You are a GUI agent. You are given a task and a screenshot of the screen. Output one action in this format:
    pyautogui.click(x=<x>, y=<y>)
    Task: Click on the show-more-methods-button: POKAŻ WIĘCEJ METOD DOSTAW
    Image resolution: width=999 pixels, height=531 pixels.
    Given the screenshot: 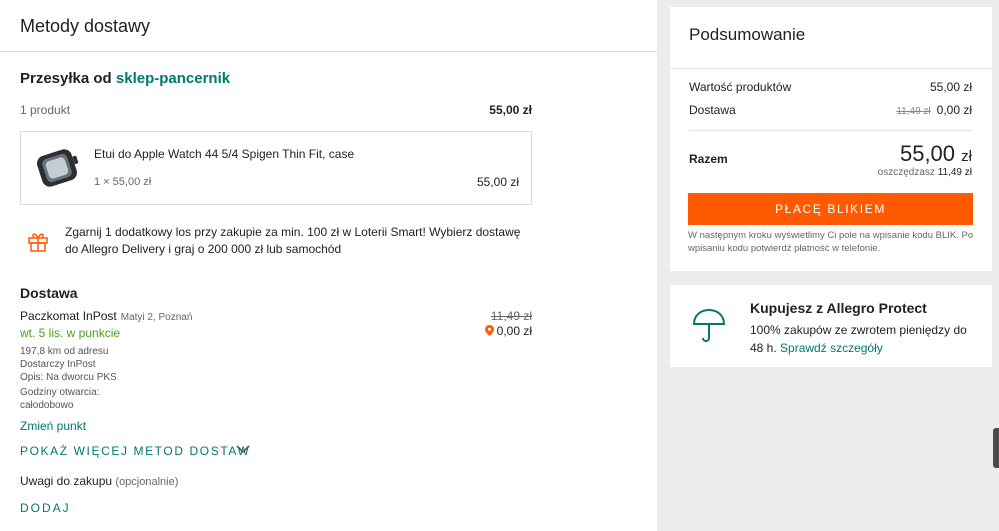 What is the action you would take?
    pyautogui.click(x=135, y=451)
    